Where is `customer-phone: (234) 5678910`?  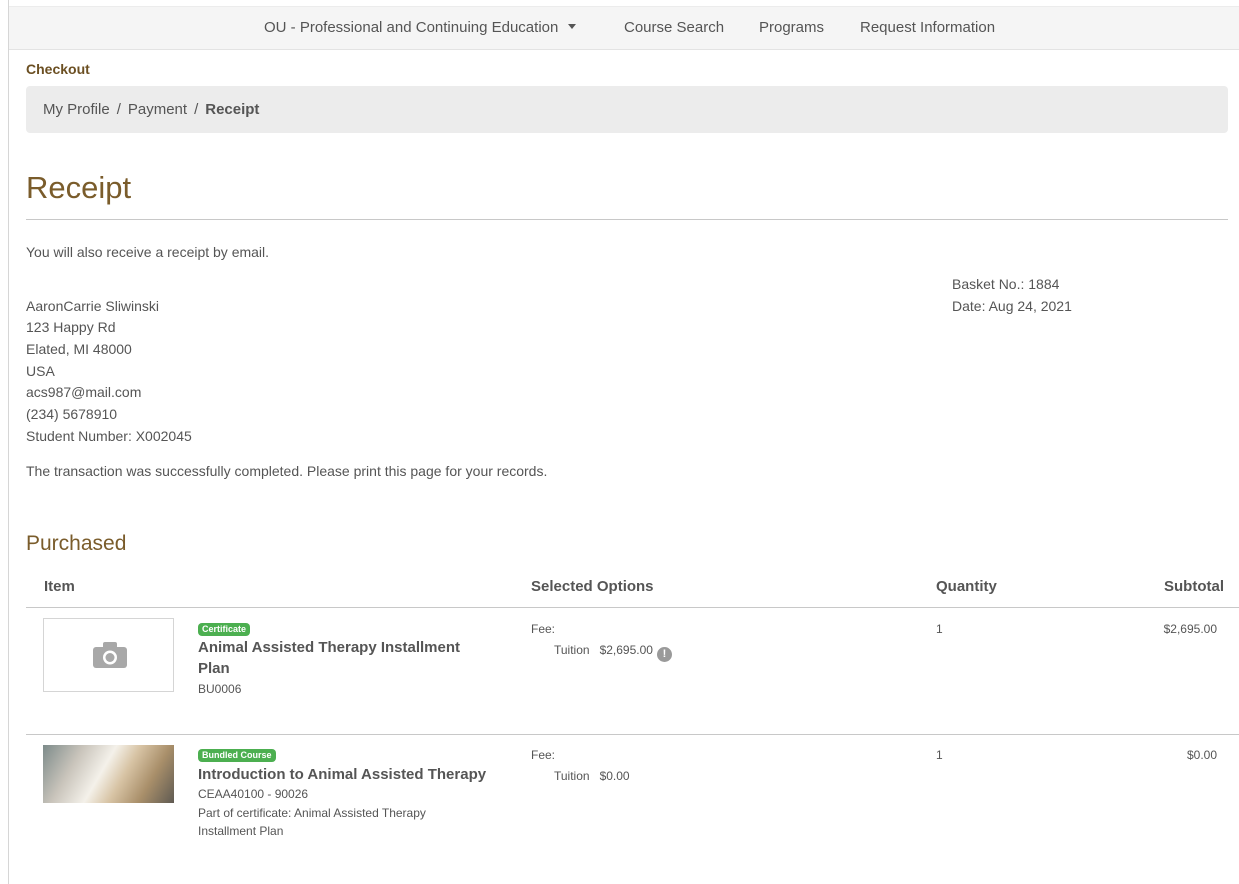 customer-phone: (234) 5678910 is located at coordinates (72, 414).